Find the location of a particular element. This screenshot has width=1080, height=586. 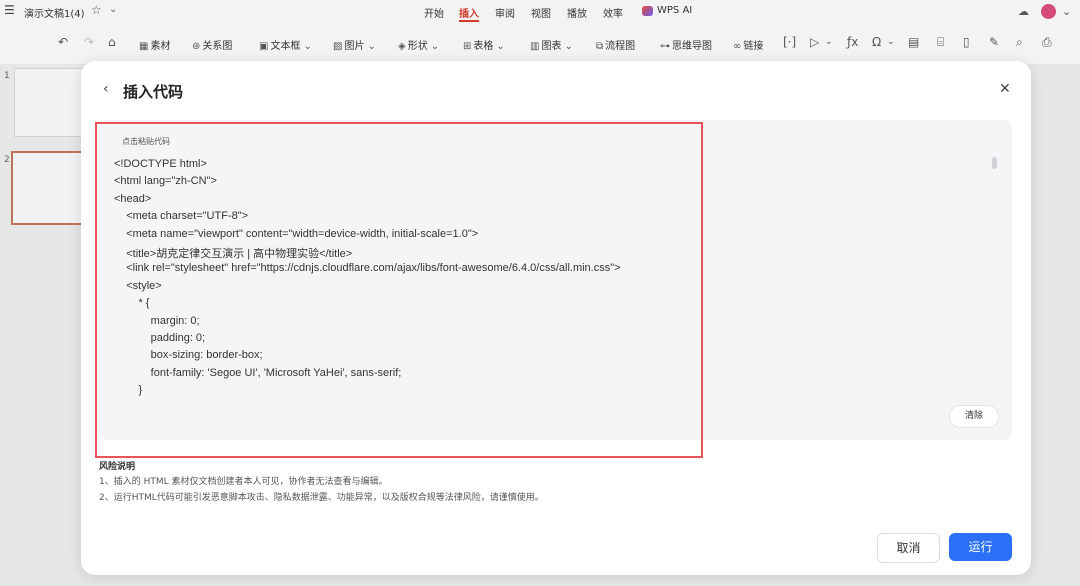

wps-ai-logo-icon is located at coordinates (647, 11).